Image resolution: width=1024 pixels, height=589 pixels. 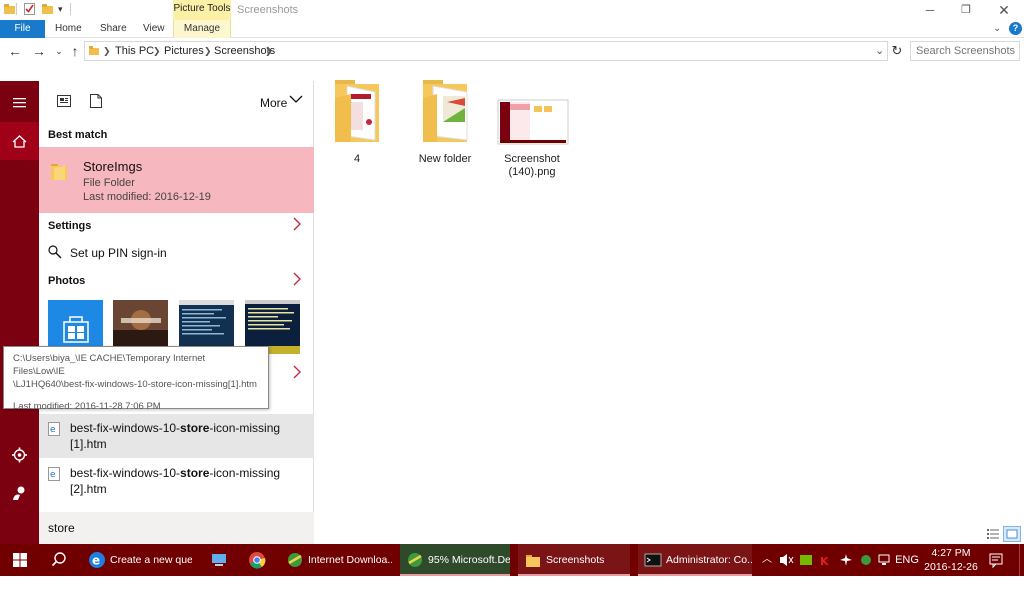 I want to click on search-icon, so click(x=58, y=559).